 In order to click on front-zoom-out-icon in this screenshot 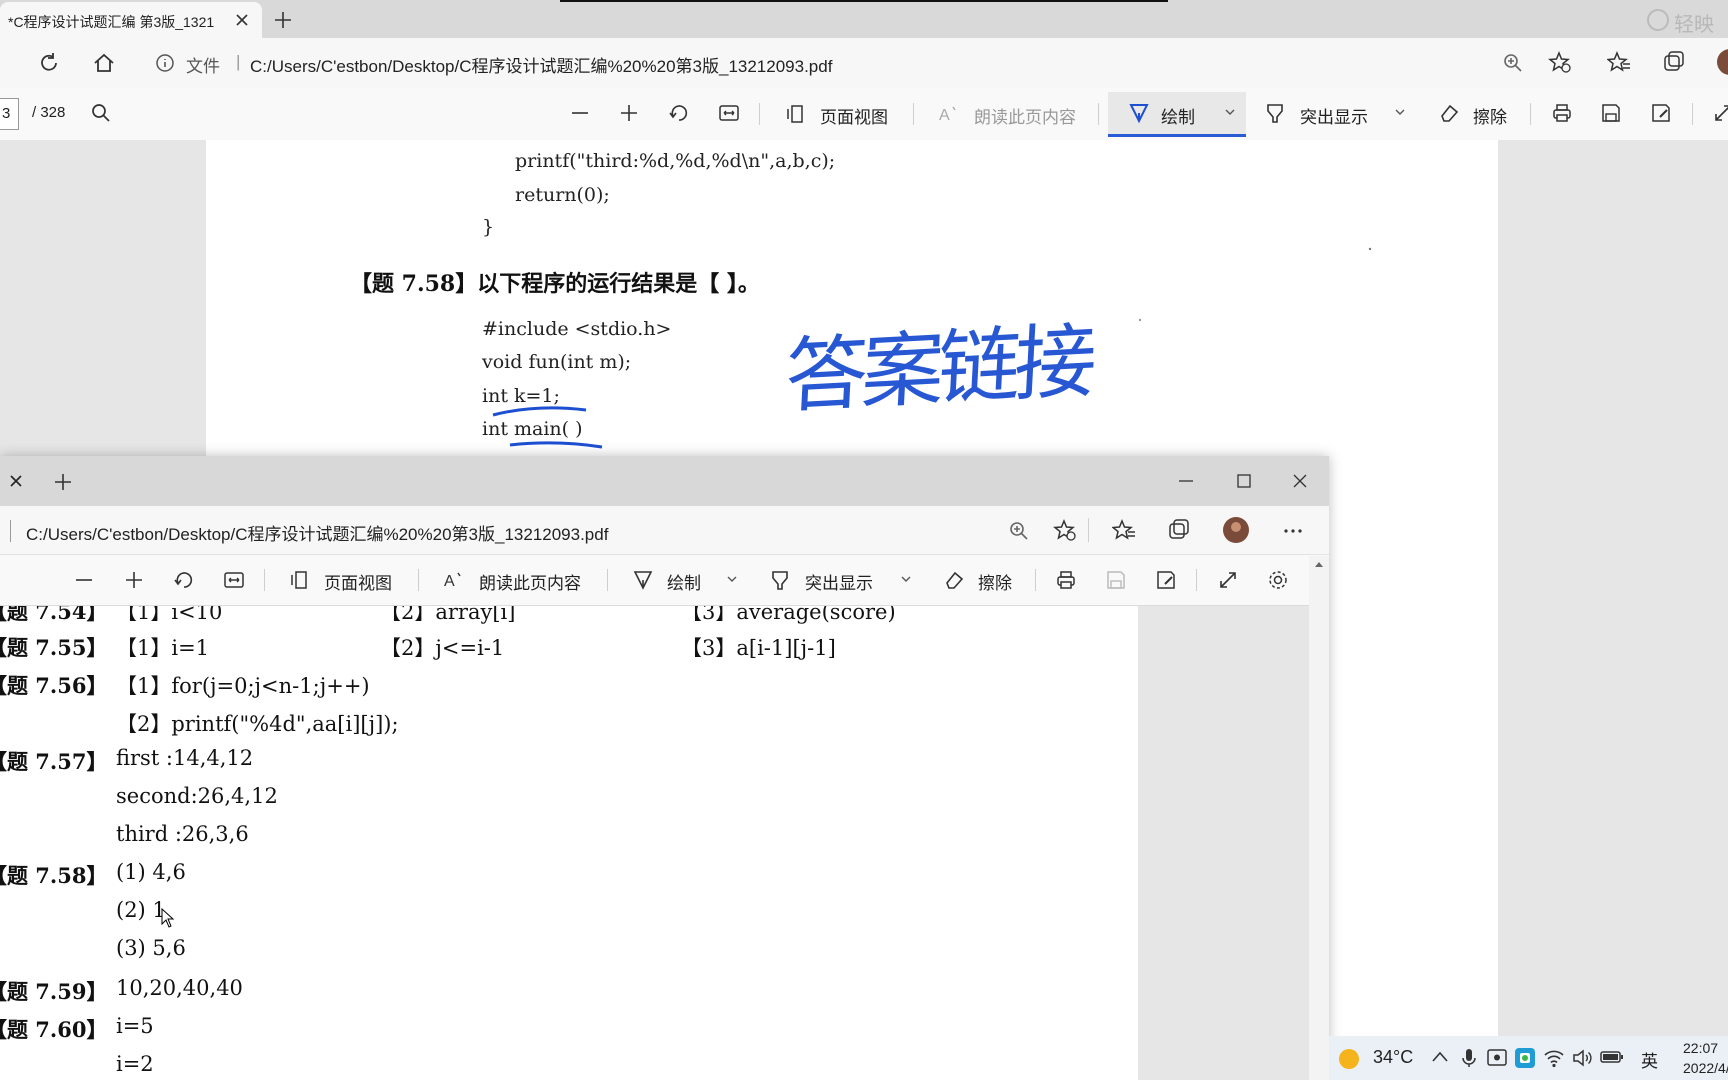, I will do `click(84, 580)`.